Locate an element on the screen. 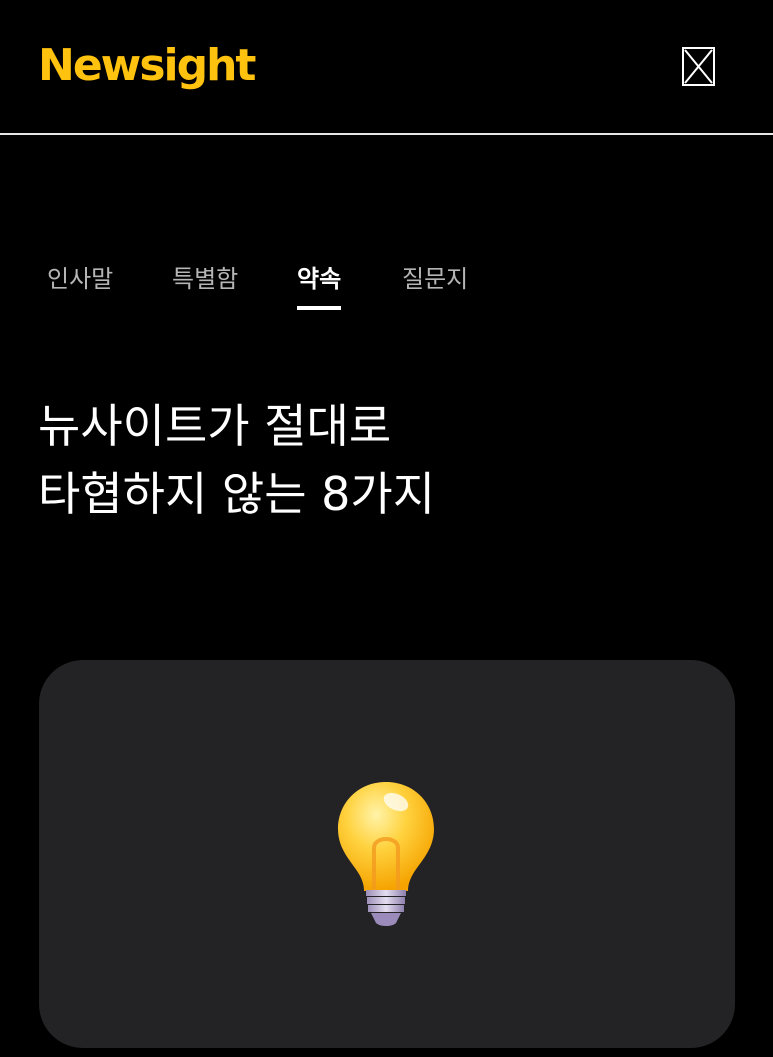  tab-label: 인사말 is located at coordinates (80, 279).